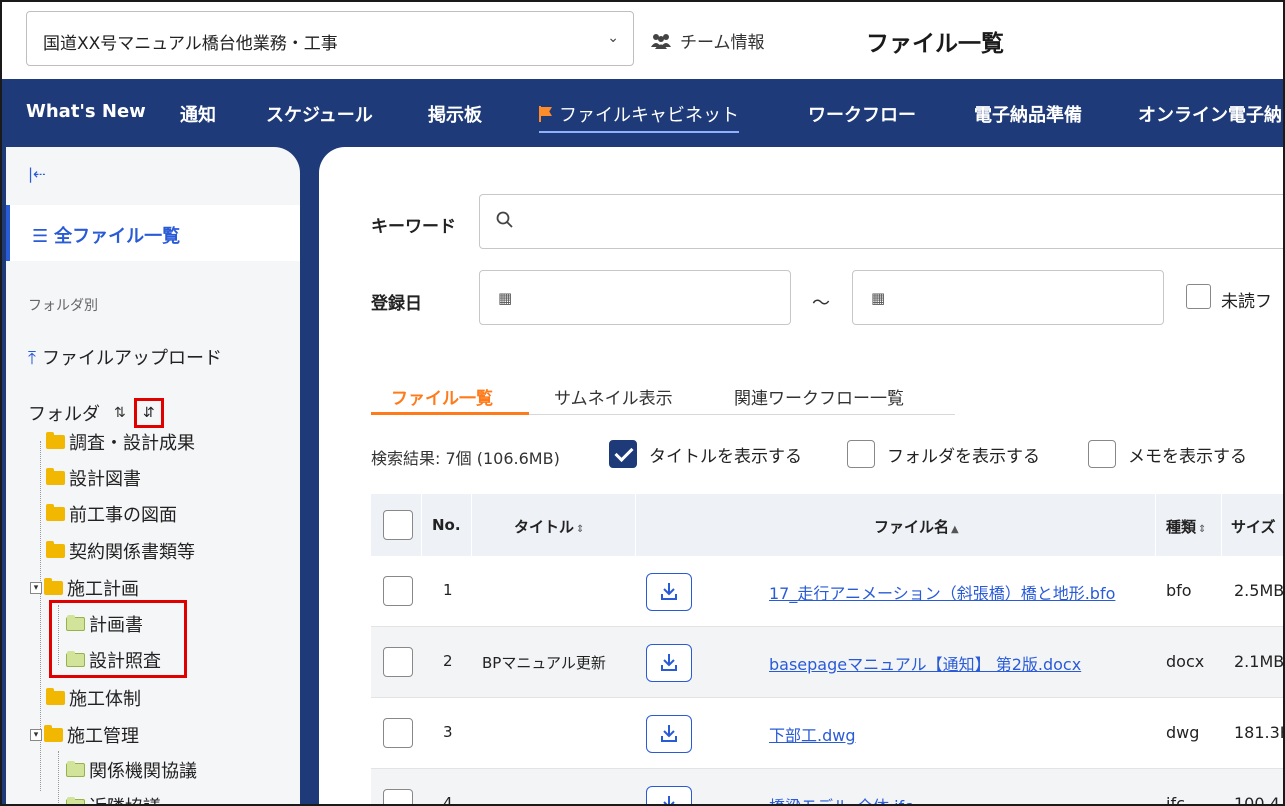 The image size is (1285, 806). I want to click on folder-label: 前工事の図面, so click(123, 515).